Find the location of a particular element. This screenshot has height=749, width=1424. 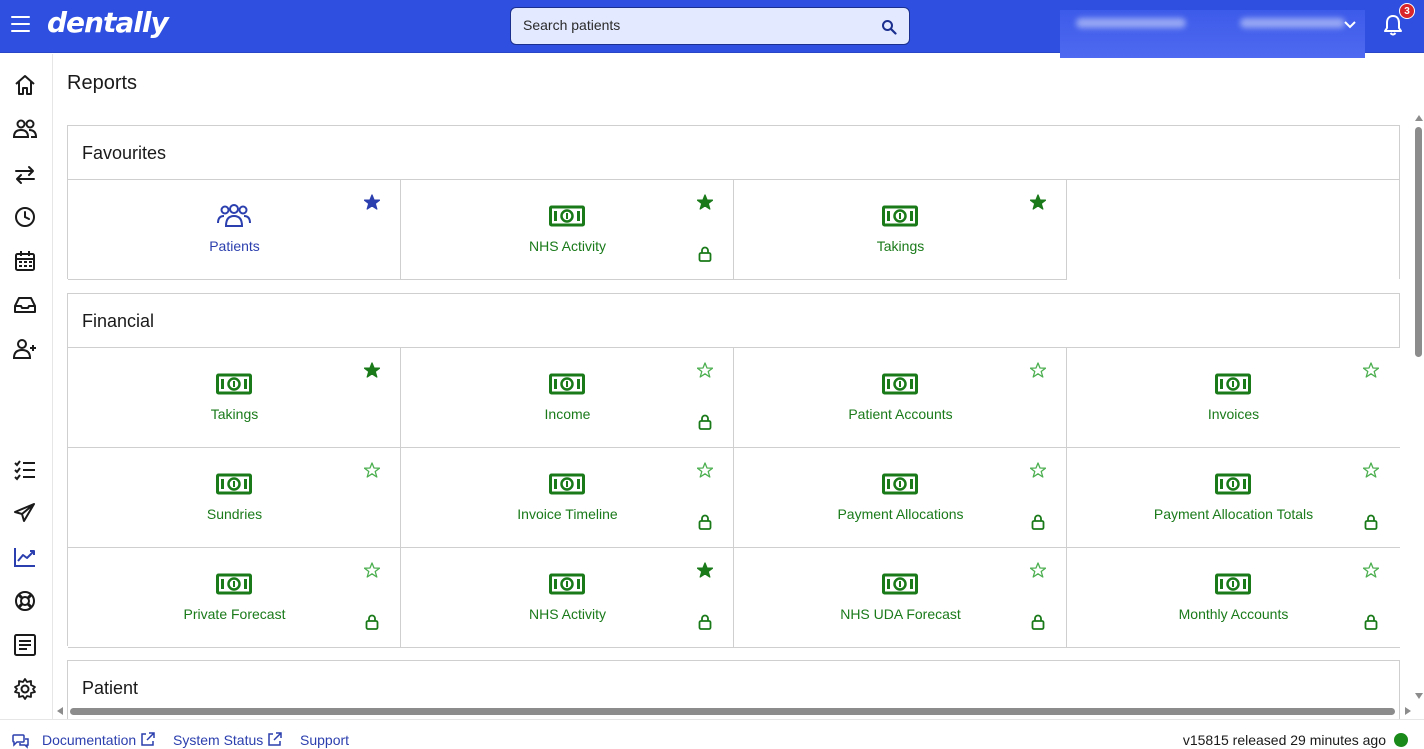

search-icon is located at coordinates (889, 27).